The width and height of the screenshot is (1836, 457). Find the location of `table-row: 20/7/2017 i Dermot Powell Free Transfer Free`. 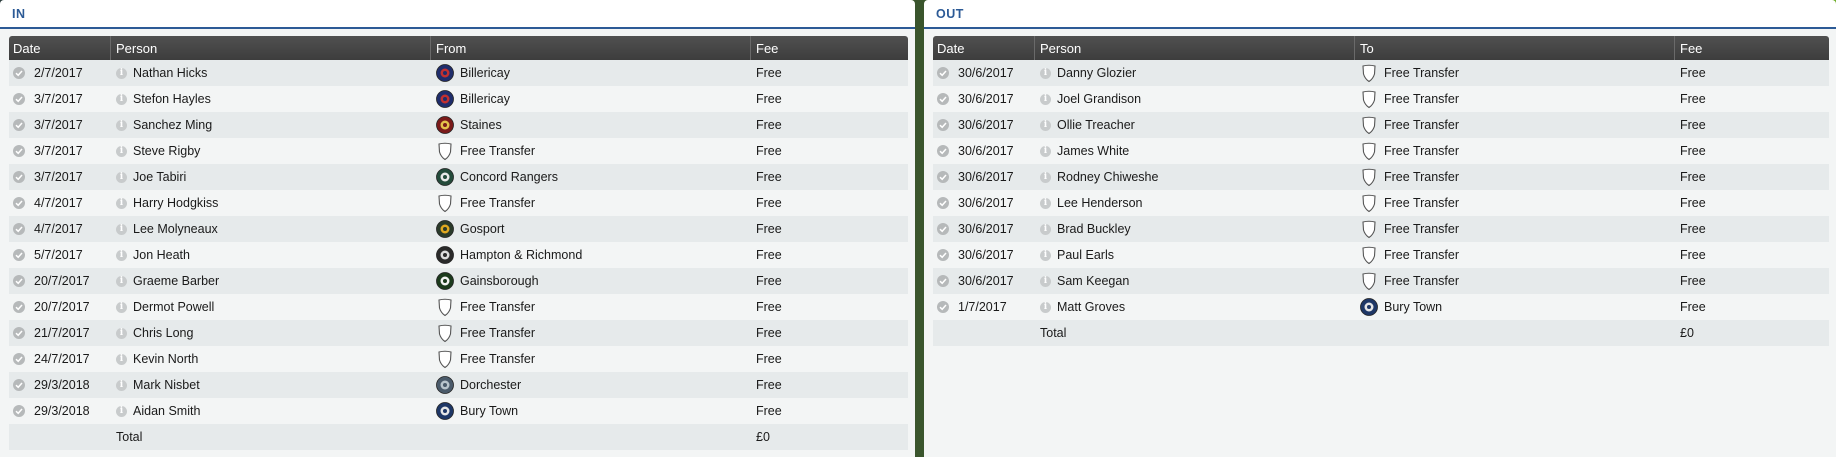

table-row: 20/7/2017 i Dermot Powell Free Transfer Free is located at coordinates (458, 307).